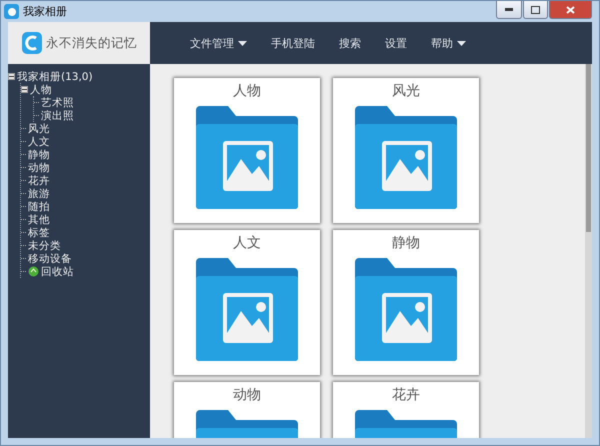 This screenshot has width=600, height=446. What do you see at coordinates (85, 232) in the screenshot?
I see `tree-item: 标签` at bounding box center [85, 232].